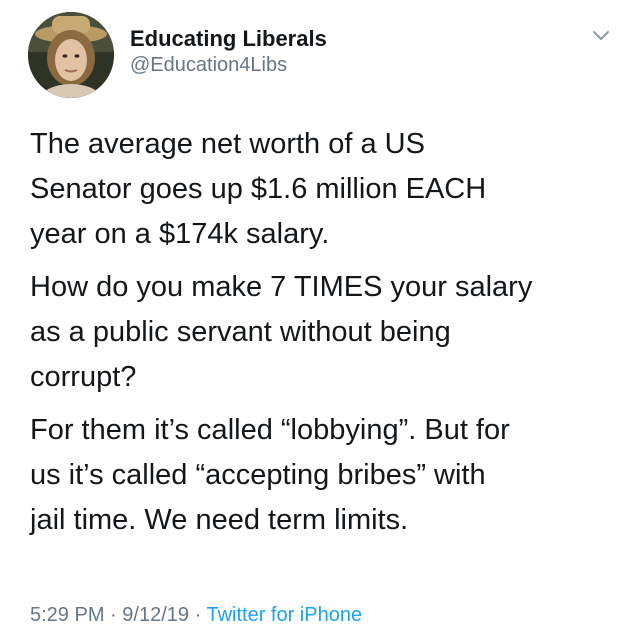 This screenshot has width=640, height=640. Describe the element at coordinates (228, 39) in the screenshot. I see `display-name: Educating Liberals` at that location.